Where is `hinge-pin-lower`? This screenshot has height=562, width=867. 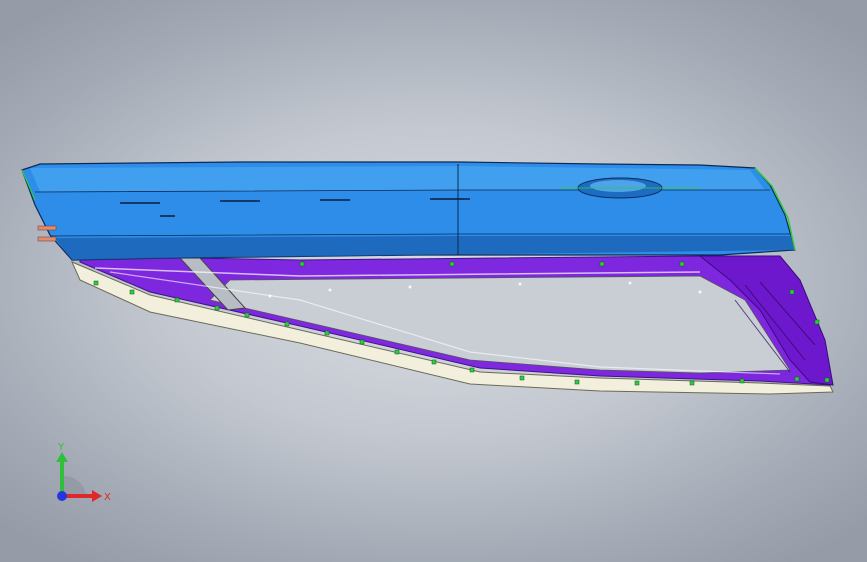 hinge-pin-lower is located at coordinates (47, 239).